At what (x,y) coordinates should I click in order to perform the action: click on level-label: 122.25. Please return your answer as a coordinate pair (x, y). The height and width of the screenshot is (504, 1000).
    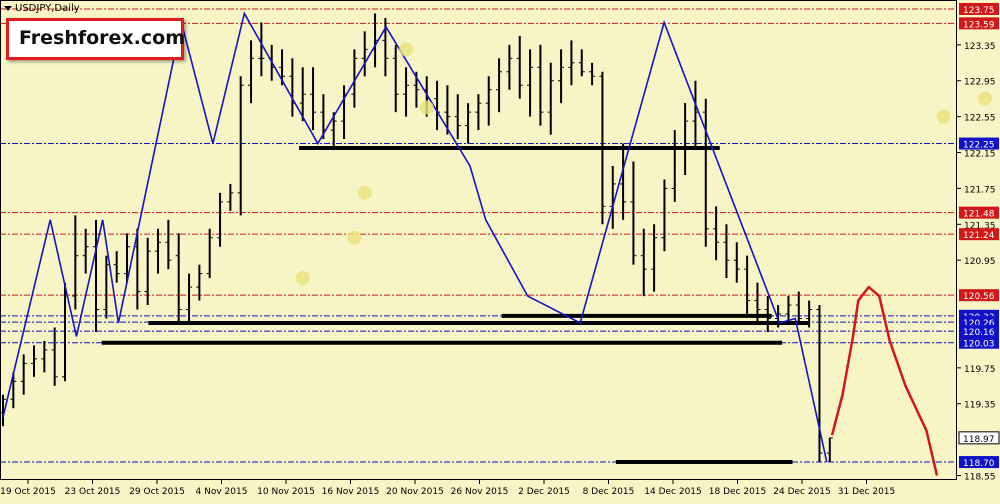
    Looking at the image, I should click on (979, 146).